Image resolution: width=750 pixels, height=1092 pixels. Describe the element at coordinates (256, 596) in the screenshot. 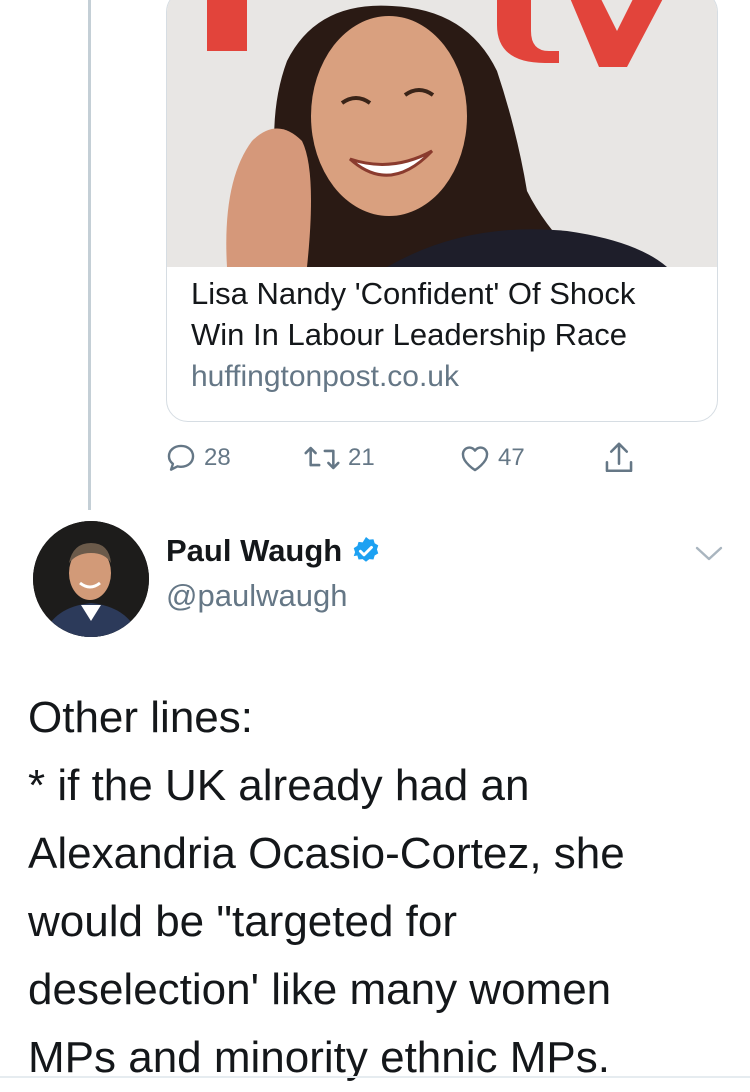

I see `author-handle: @paulwaugh` at that location.